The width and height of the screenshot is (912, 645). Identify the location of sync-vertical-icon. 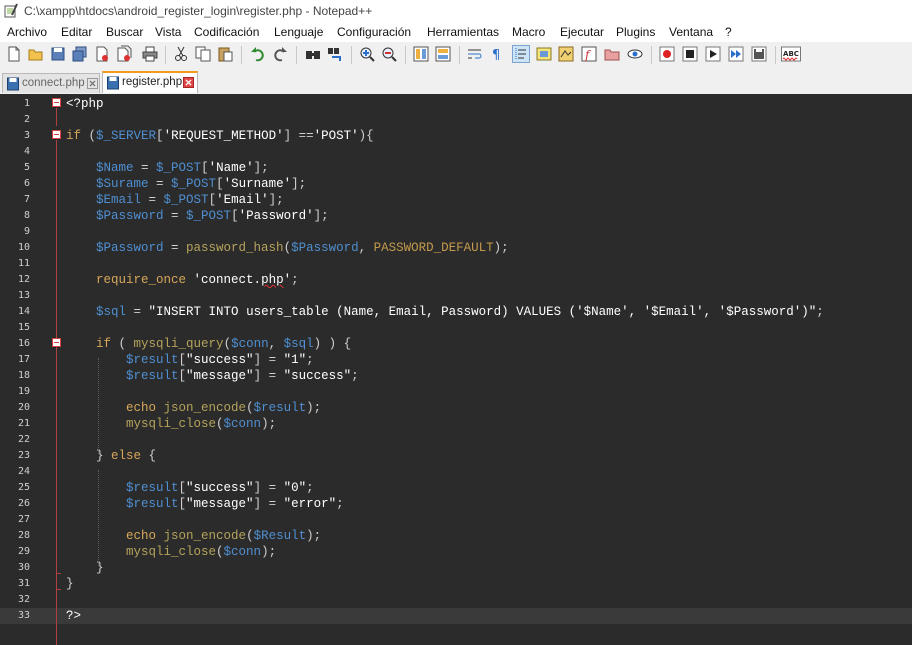
(421, 54).